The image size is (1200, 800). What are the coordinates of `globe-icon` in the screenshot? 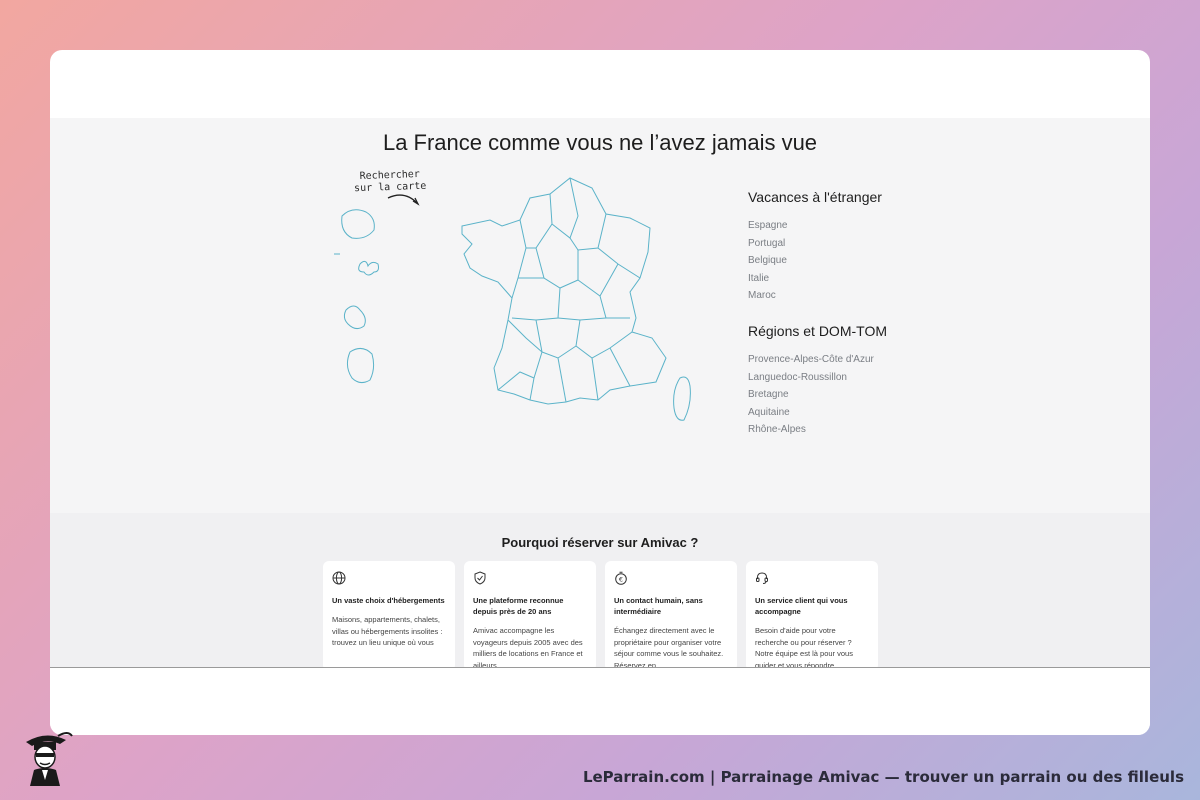 It's located at (339, 578).